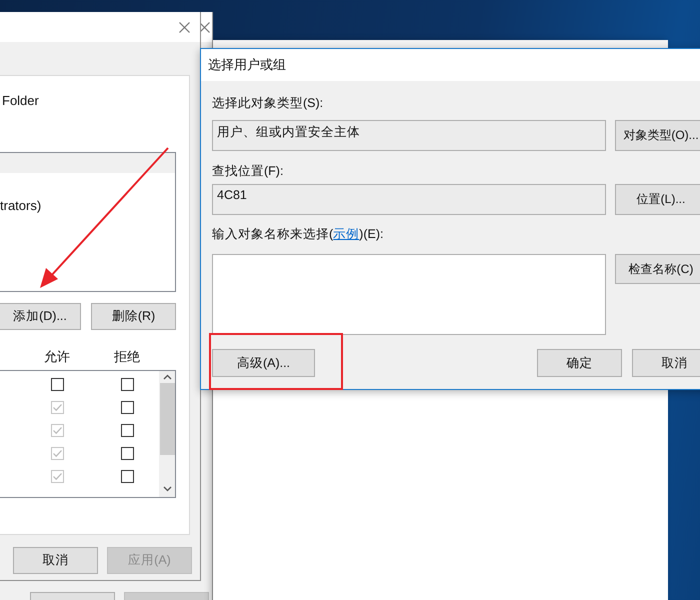 This screenshot has width=700, height=600. Describe the element at coordinates (579, 363) in the screenshot. I see `ok-button: 确定` at that location.